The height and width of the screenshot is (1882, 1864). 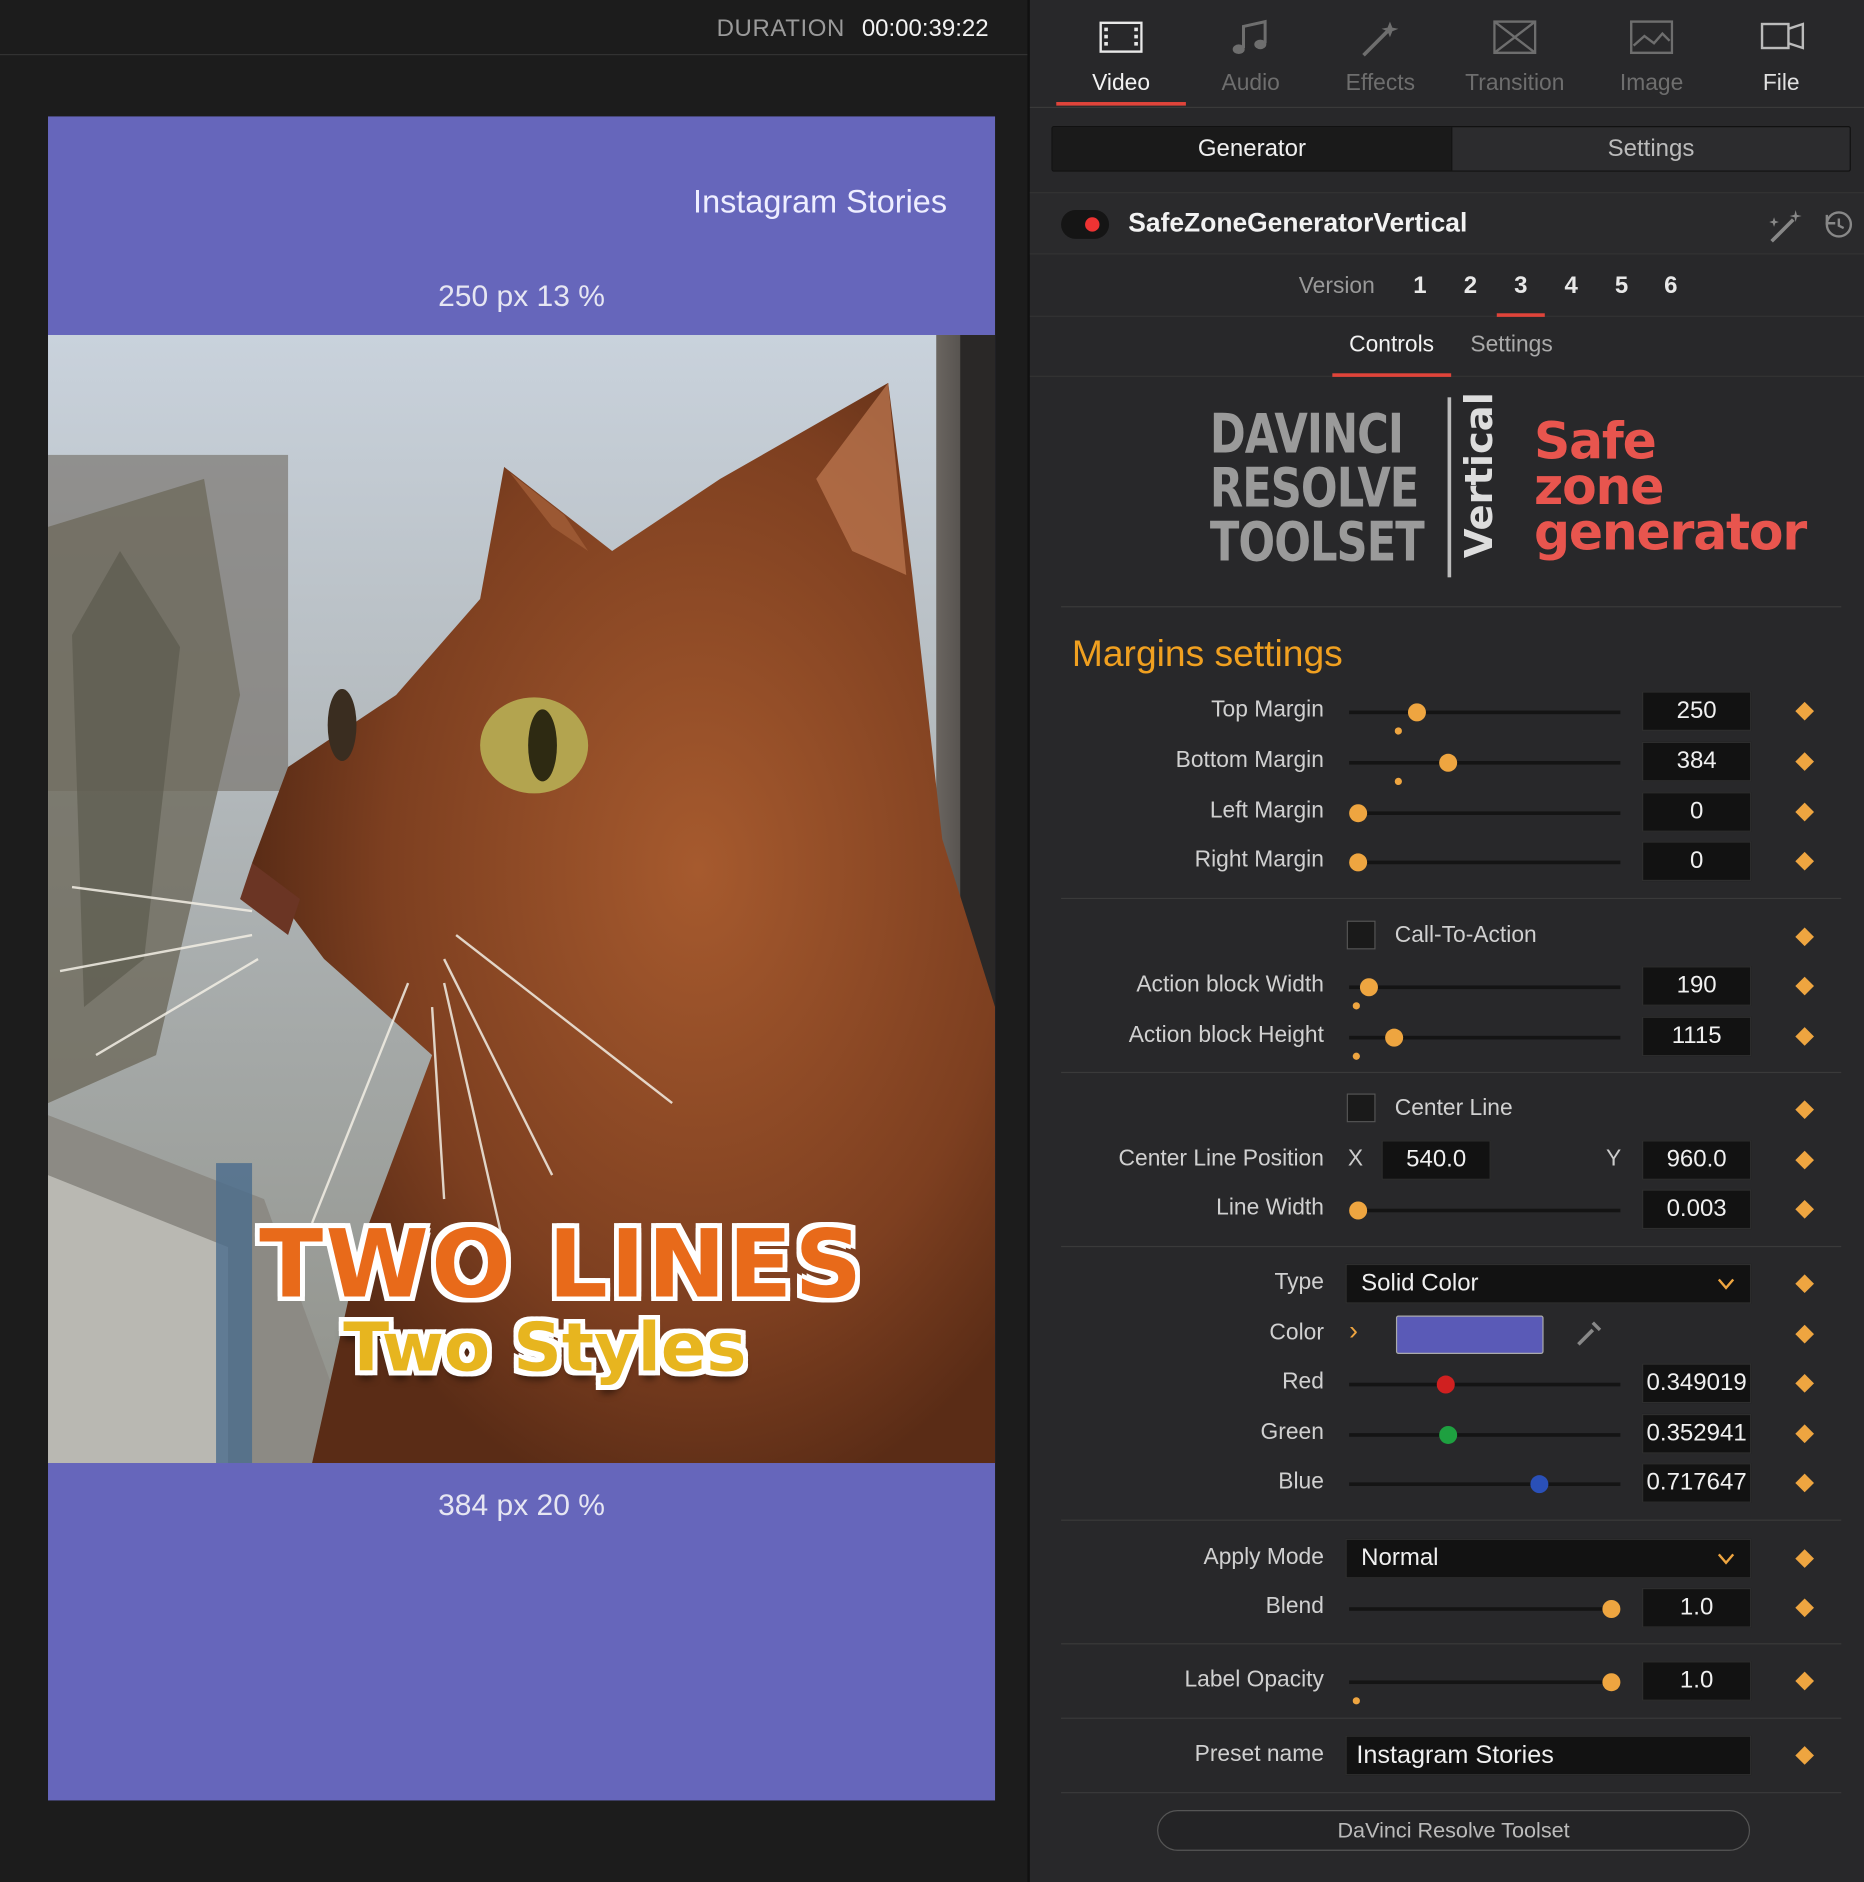 What do you see at coordinates (1548, 1558) in the screenshot?
I see `apply-mode-dropdown: Normal` at bounding box center [1548, 1558].